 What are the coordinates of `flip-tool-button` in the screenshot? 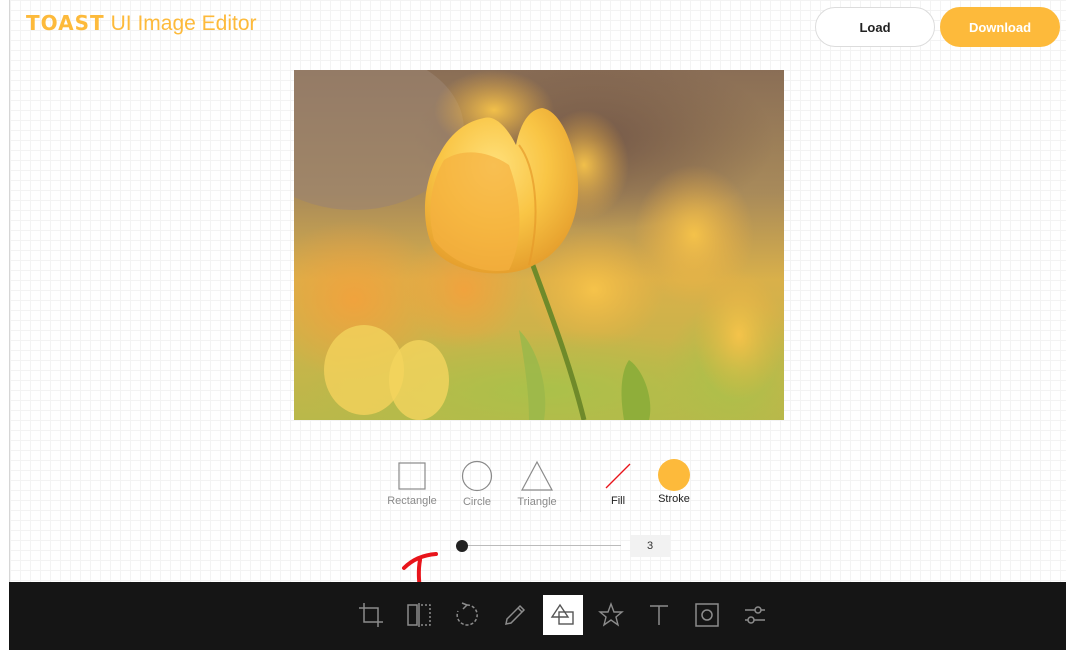 It's located at (419, 615).